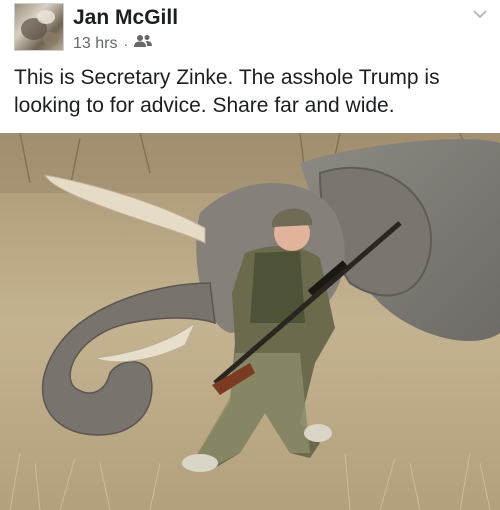  I want to click on avatar, so click(39, 27).